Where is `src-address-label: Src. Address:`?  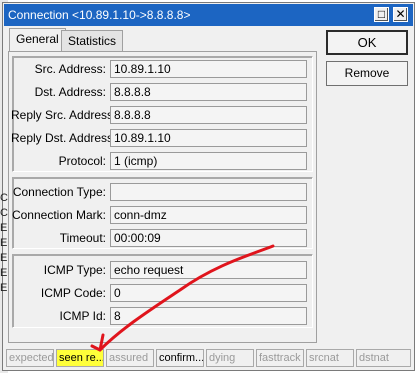
src-address-label: Src. Address: is located at coordinates (70, 69).